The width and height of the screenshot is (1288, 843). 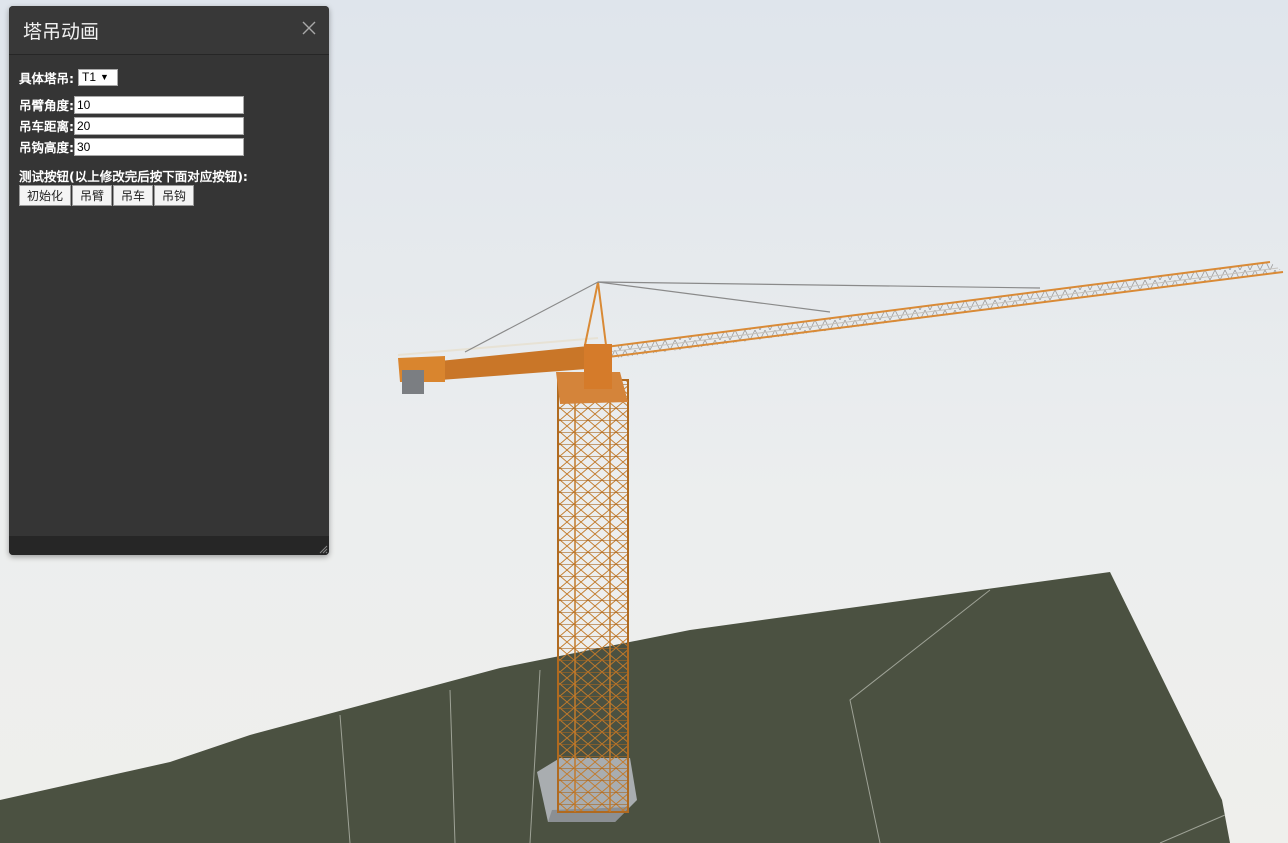 I want to click on crane-select-row: 具体塔吊: T1 ▼, so click(x=169, y=77).